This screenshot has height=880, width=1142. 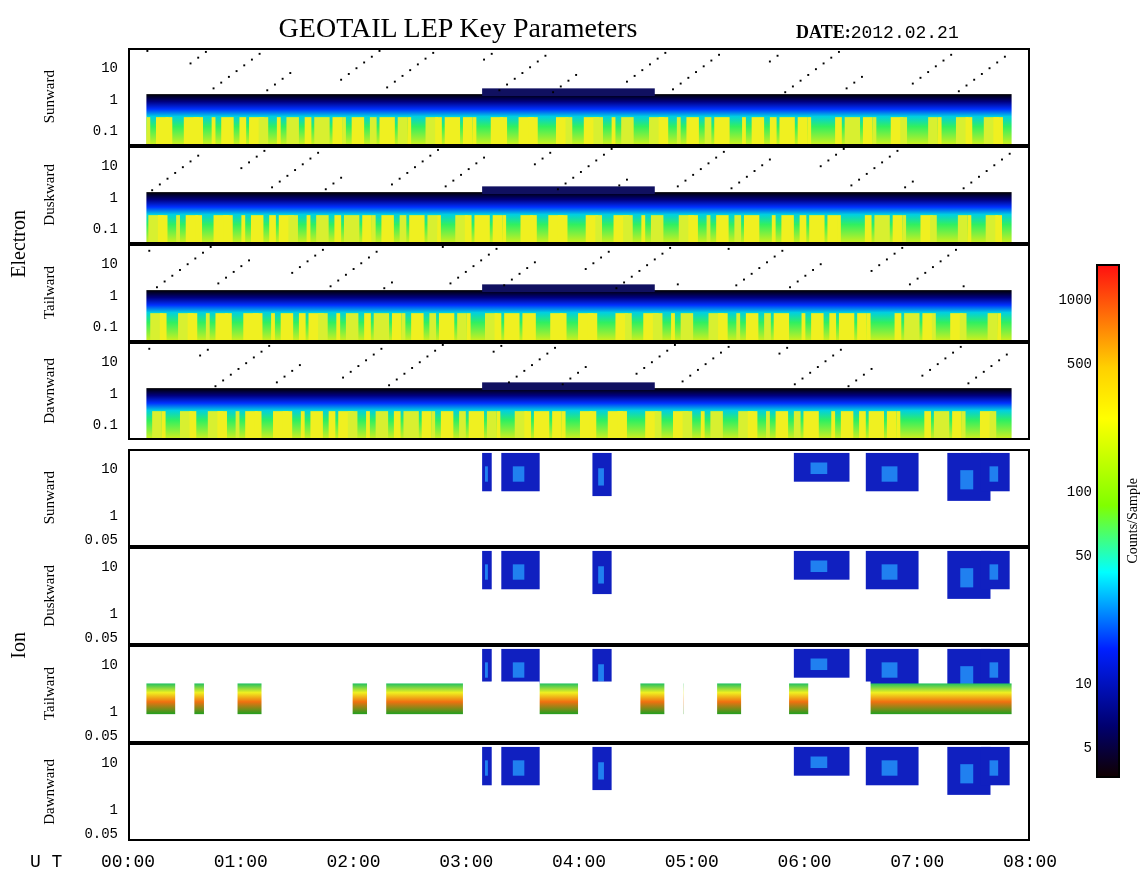 I want to click on date-label: DATE:2012.02.21, so click(x=877, y=32).